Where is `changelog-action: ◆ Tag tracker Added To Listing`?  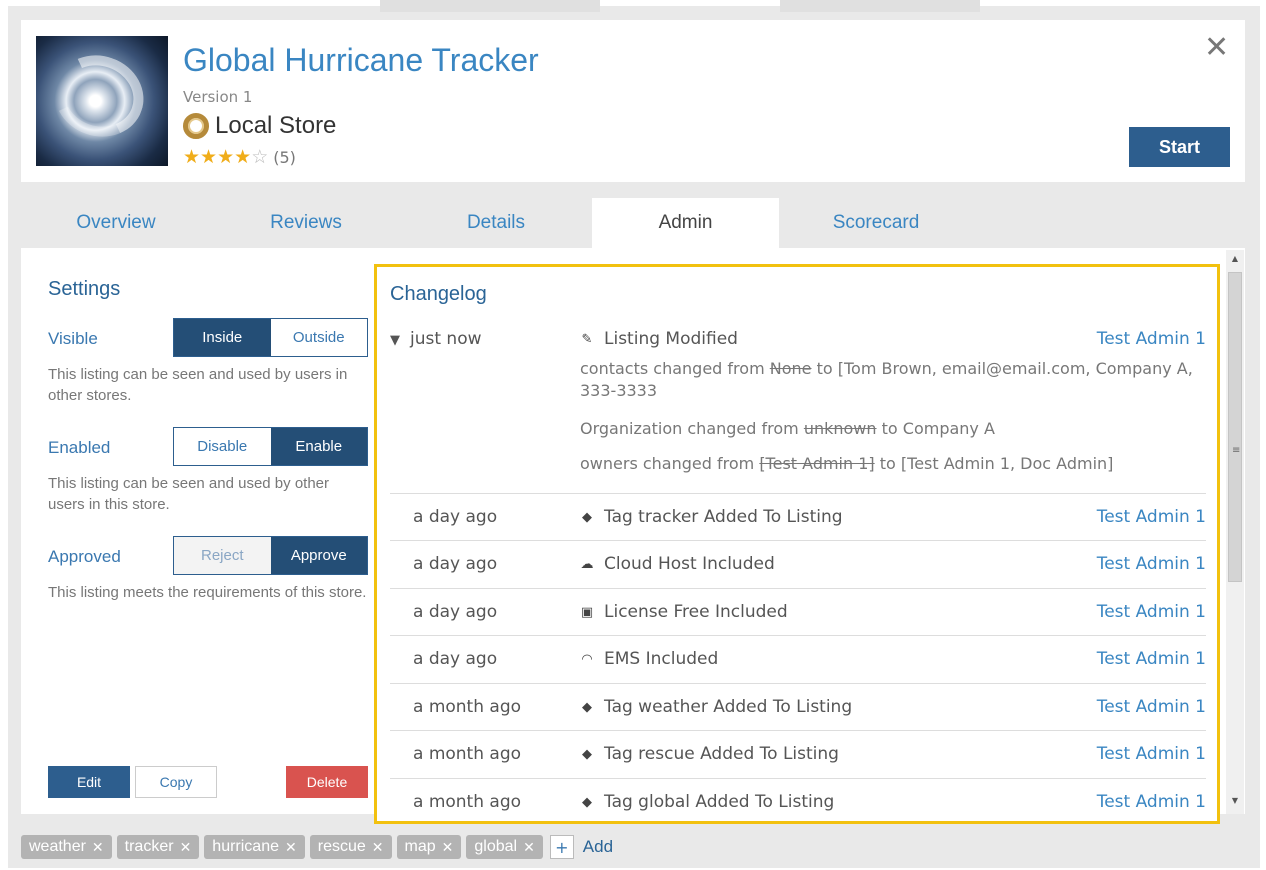
changelog-action: ◆ Tag tracker Added To Listing is located at coordinates (712, 517).